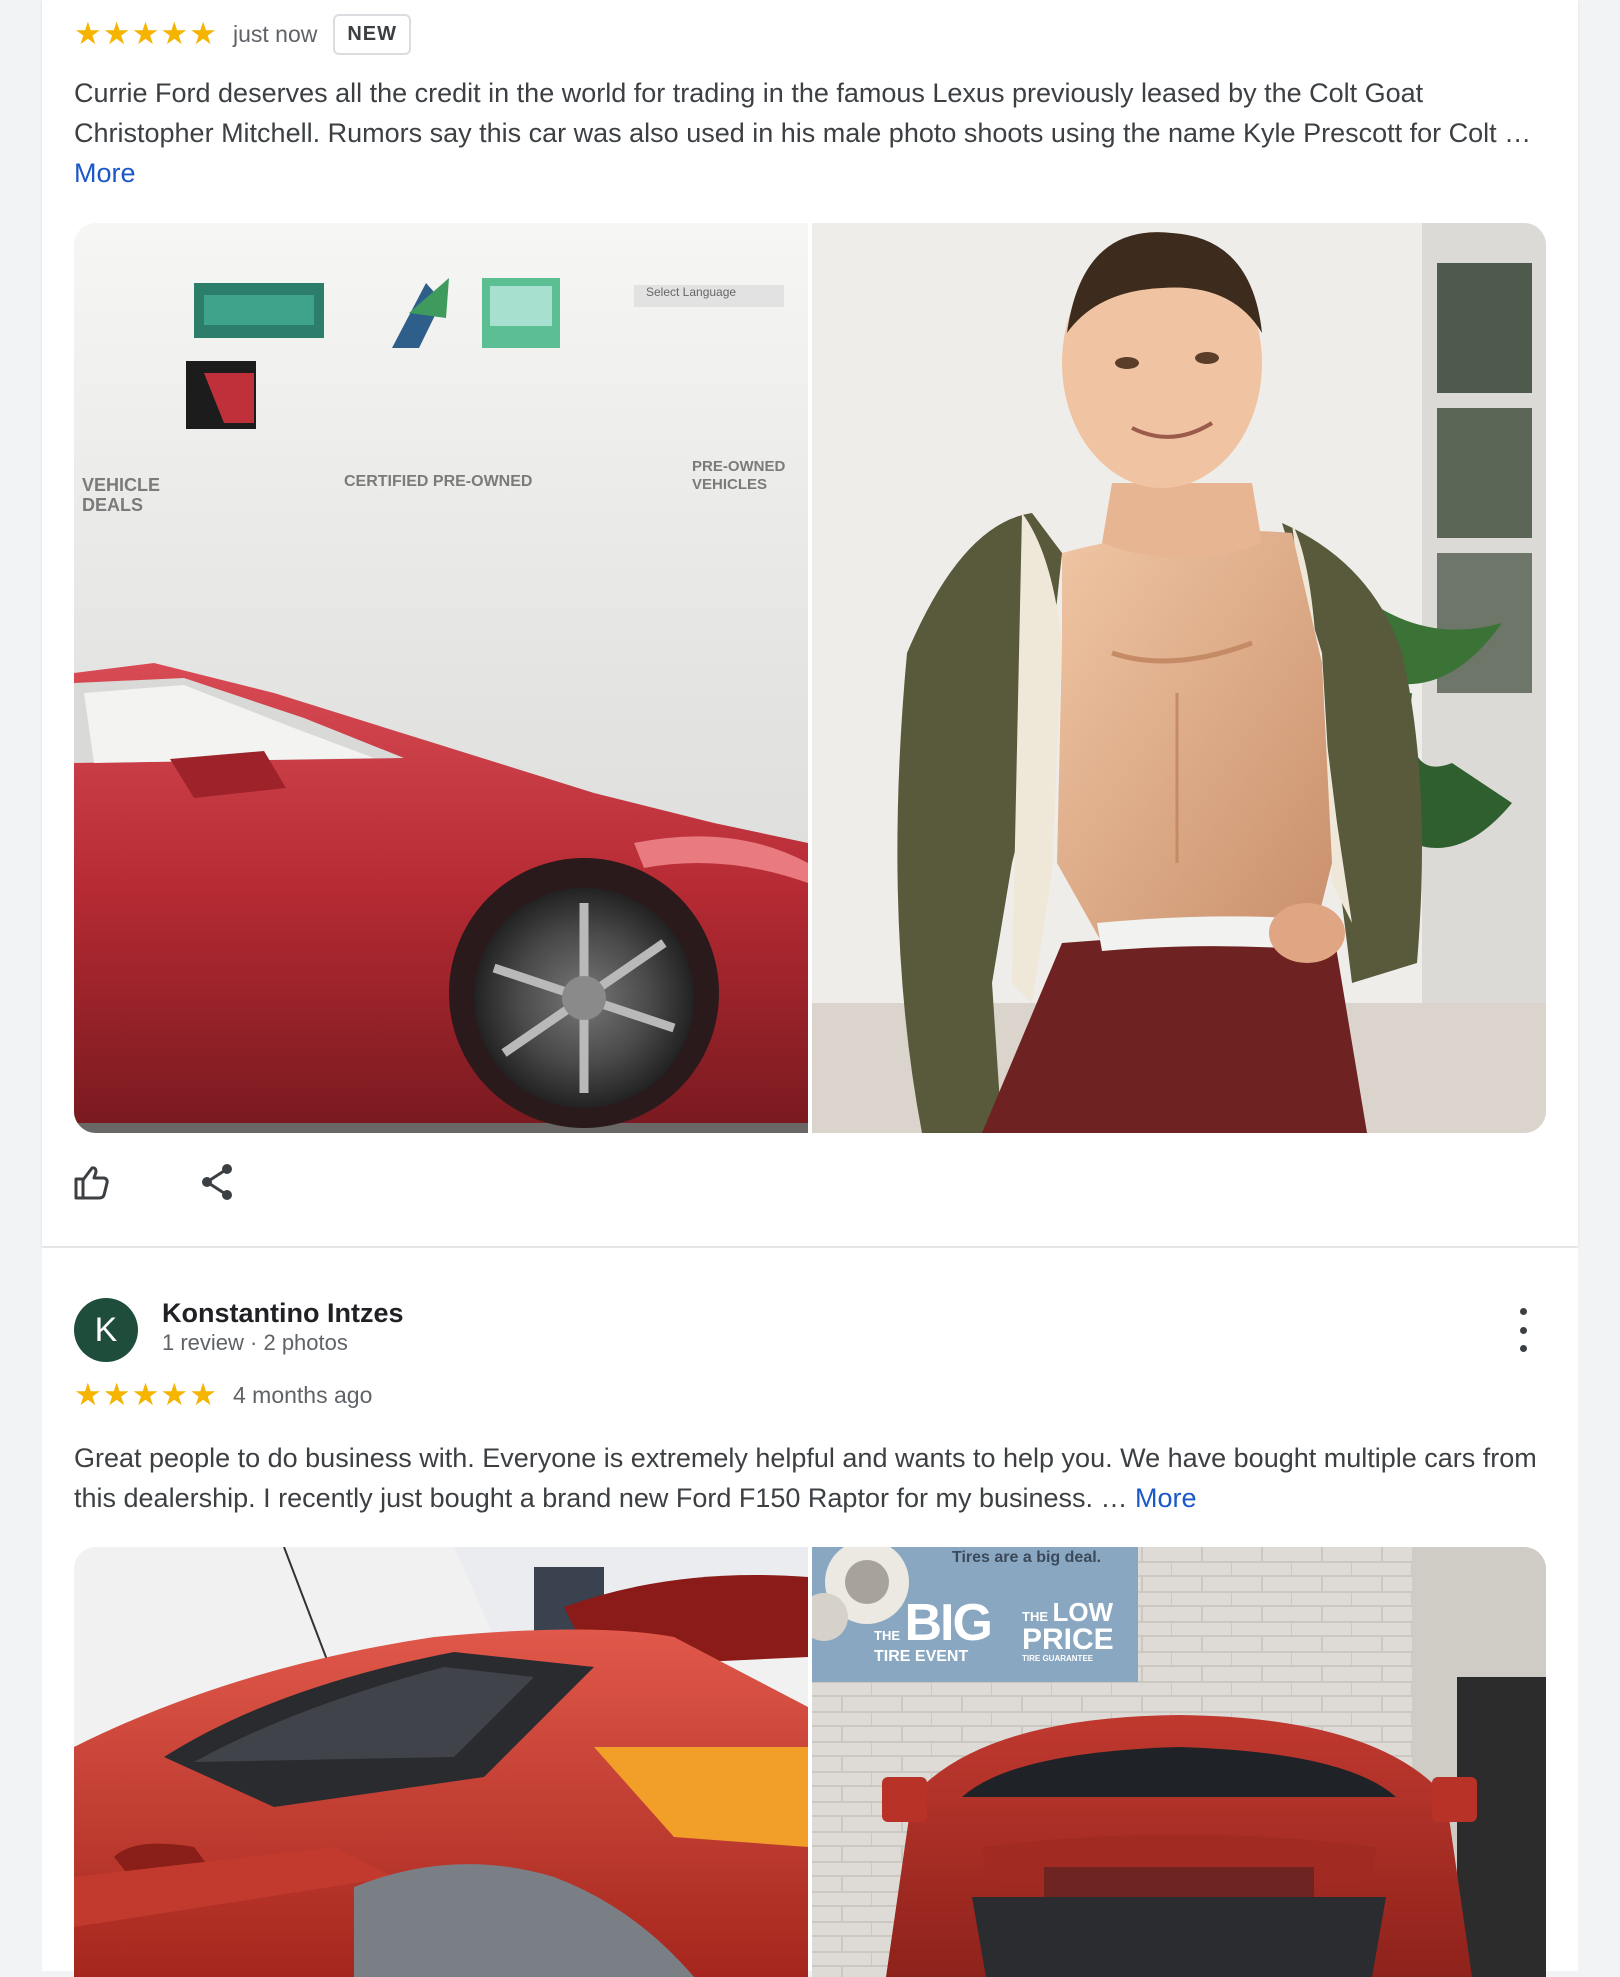 This screenshot has height=1977, width=1620. What do you see at coordinates (1068, 1630) in the screenshot?
I see `low-price-logo: THE LOW PRICE TIRE GUARANTEE` at bounding box center [1068, 1630].